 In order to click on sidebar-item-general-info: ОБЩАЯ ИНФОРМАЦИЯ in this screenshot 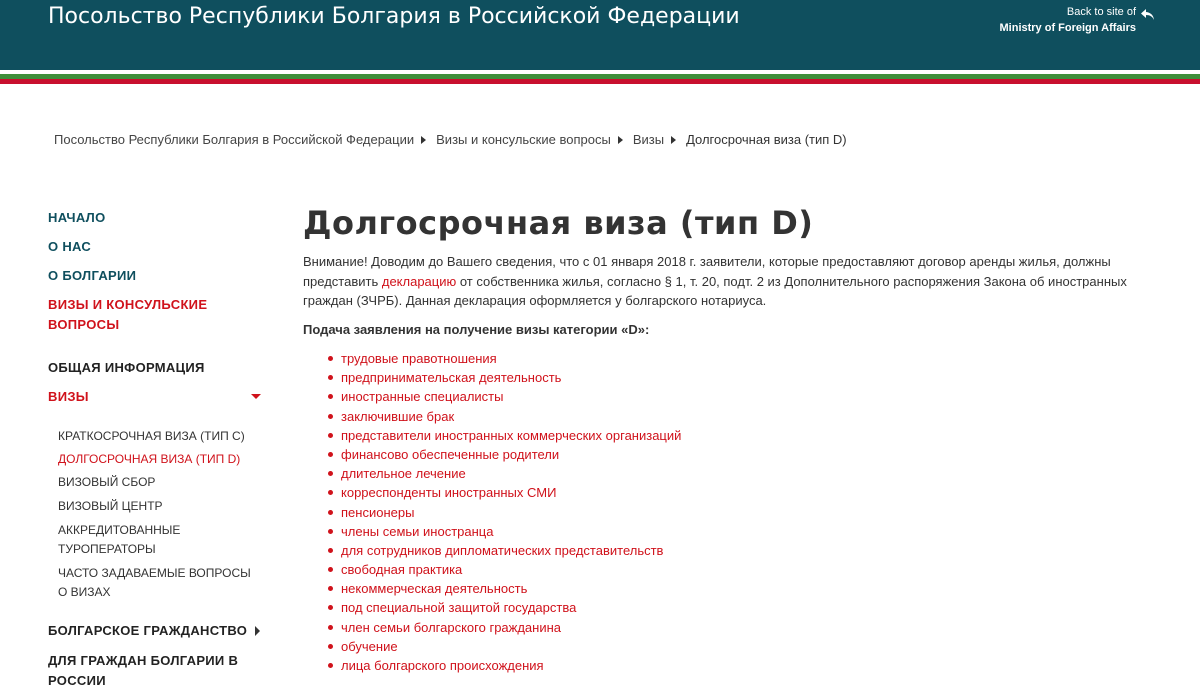, I will do `click(126, 368)`.